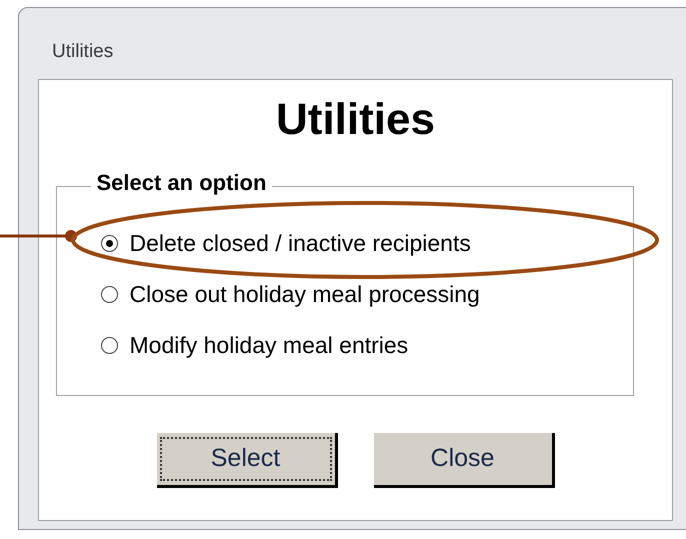 The height and width of the screenshot is (539, 686). What do you see at coordinates (300, 243) in the screenshot?
I see `option-label: Delete closed / inactive recipients` at bounding box center [300, 243].